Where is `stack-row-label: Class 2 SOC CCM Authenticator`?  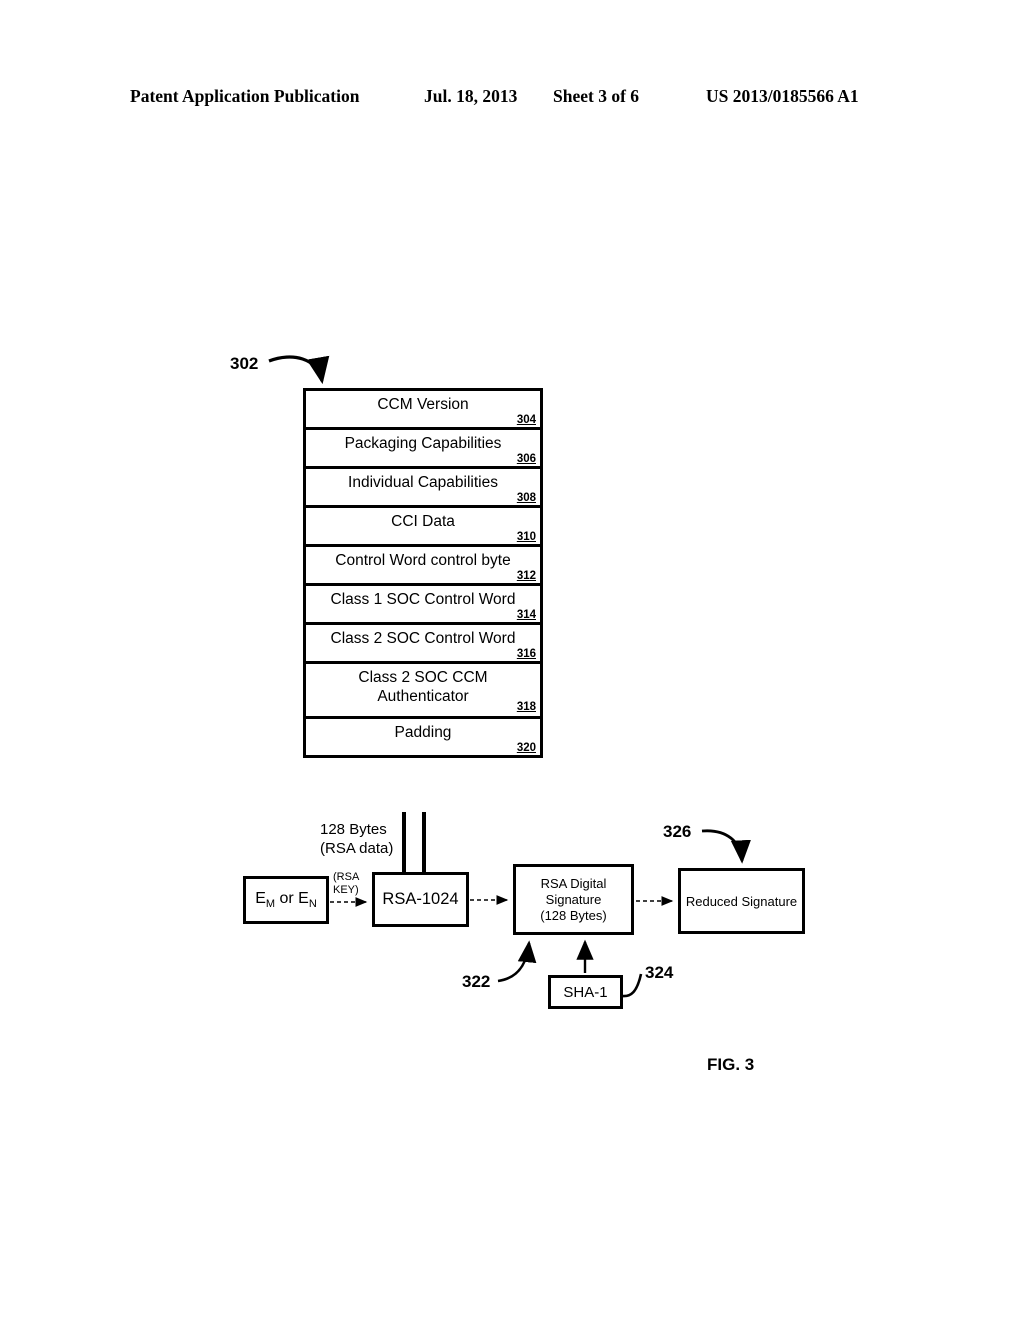
stack-row-label: Class 2 SOC CCM Authenticator is located at coordinates (423, 687).